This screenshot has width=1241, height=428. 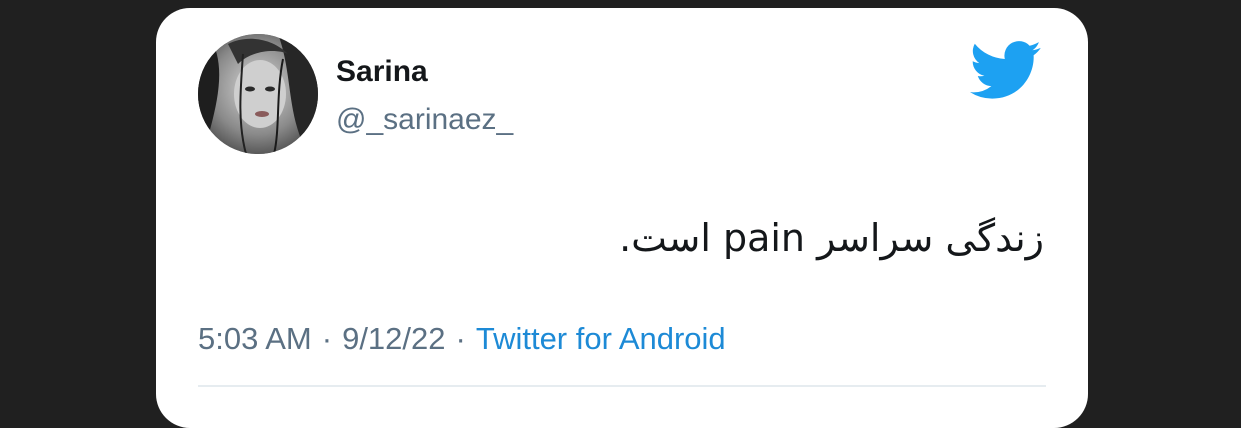 I want to click on avatar-photo, so click(x=258, y=94).